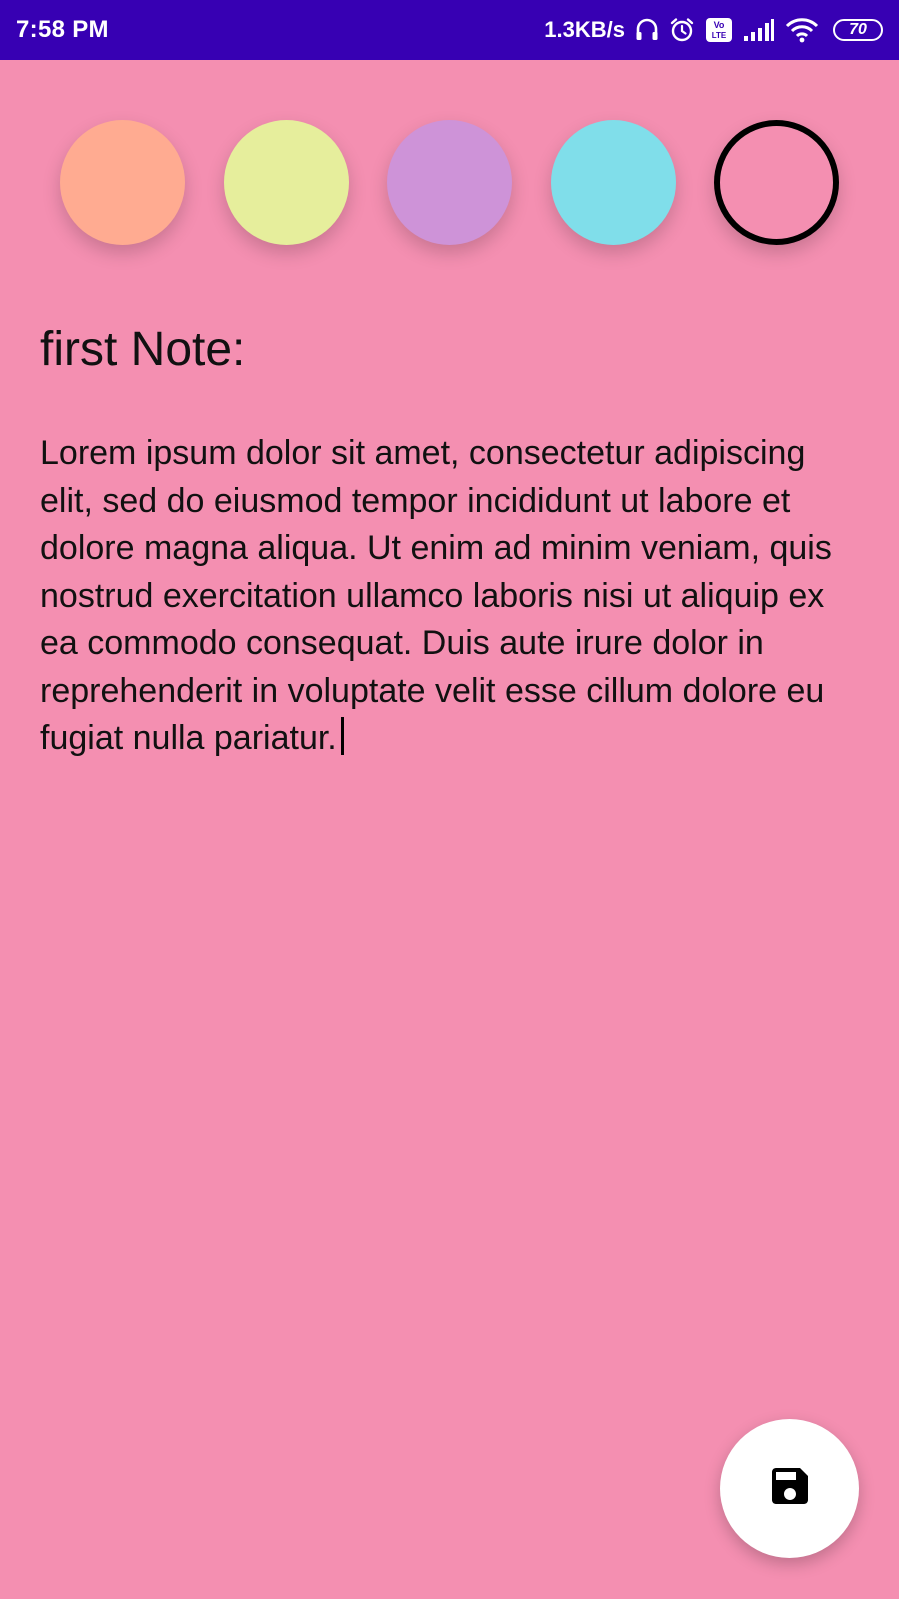 This screenshot has height=1599, width=899. I want to click on wifi-icon, so click(802, 30).